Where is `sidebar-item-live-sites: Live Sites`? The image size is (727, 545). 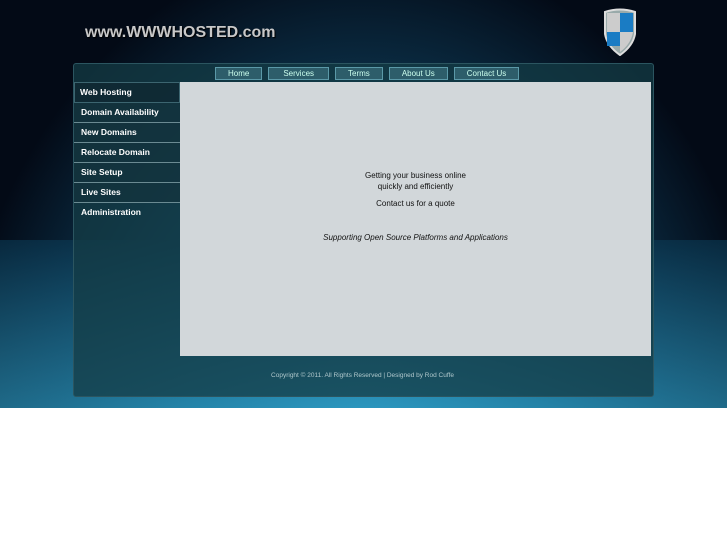
sidebar-item-live-sites: Live Sites is located at coordinates (127, 193).